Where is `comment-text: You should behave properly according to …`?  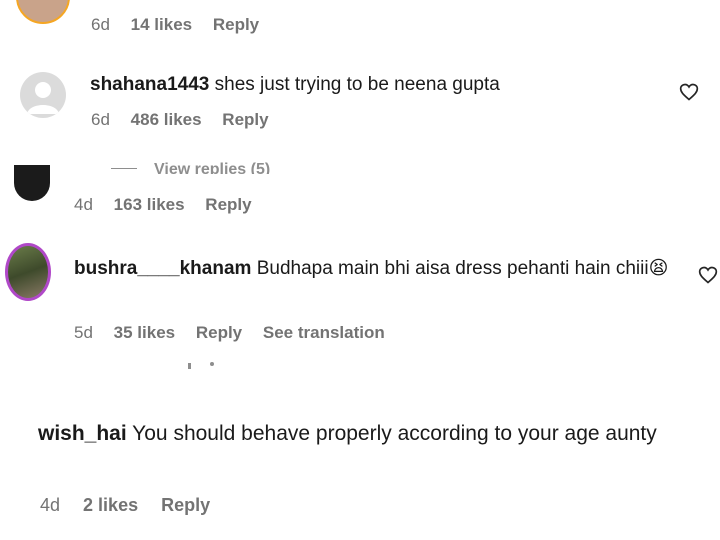 comment-text: You should behave properly according to … is located at coordinates (394, 433).